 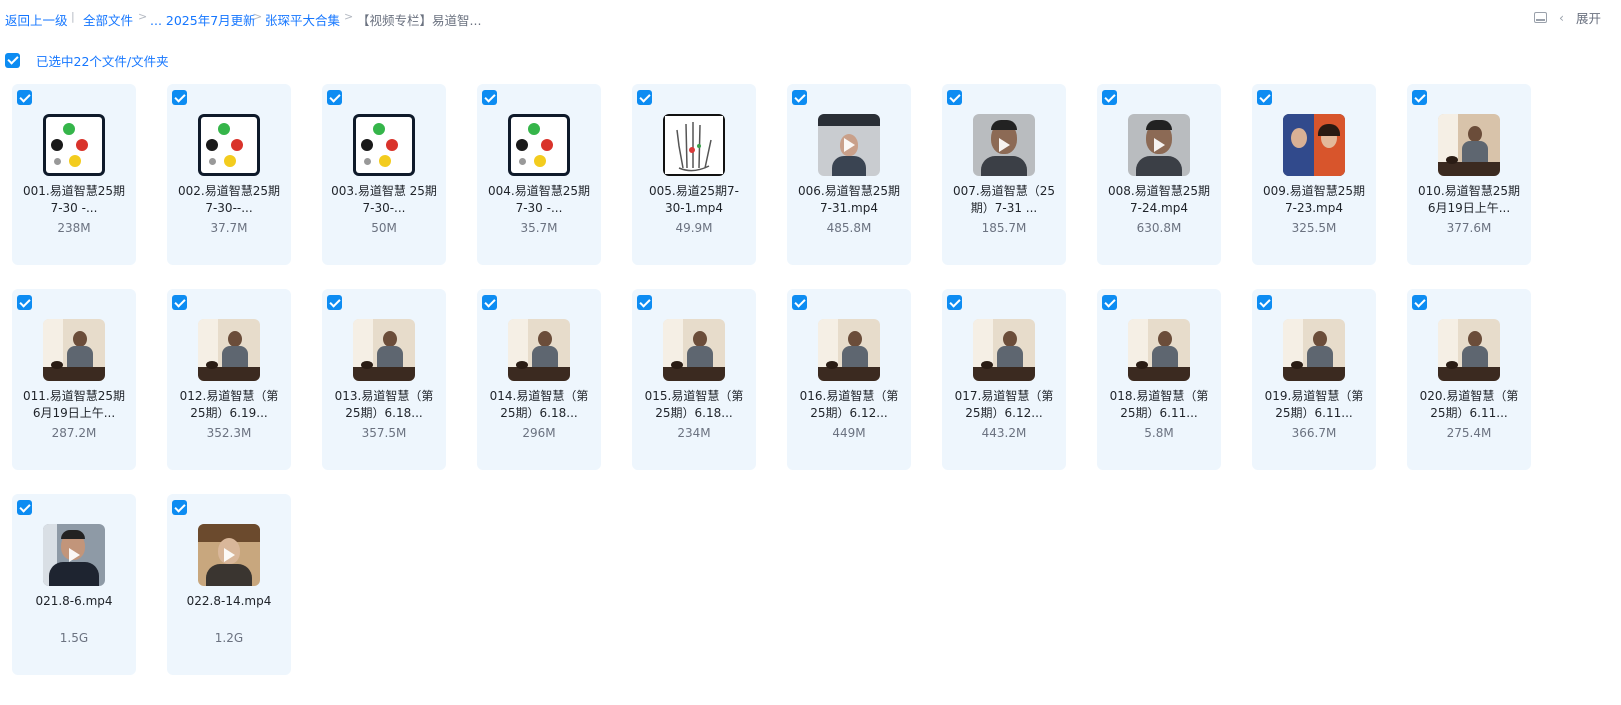 I want to click on view-toggle-icon, so click(x=1540, y=17).